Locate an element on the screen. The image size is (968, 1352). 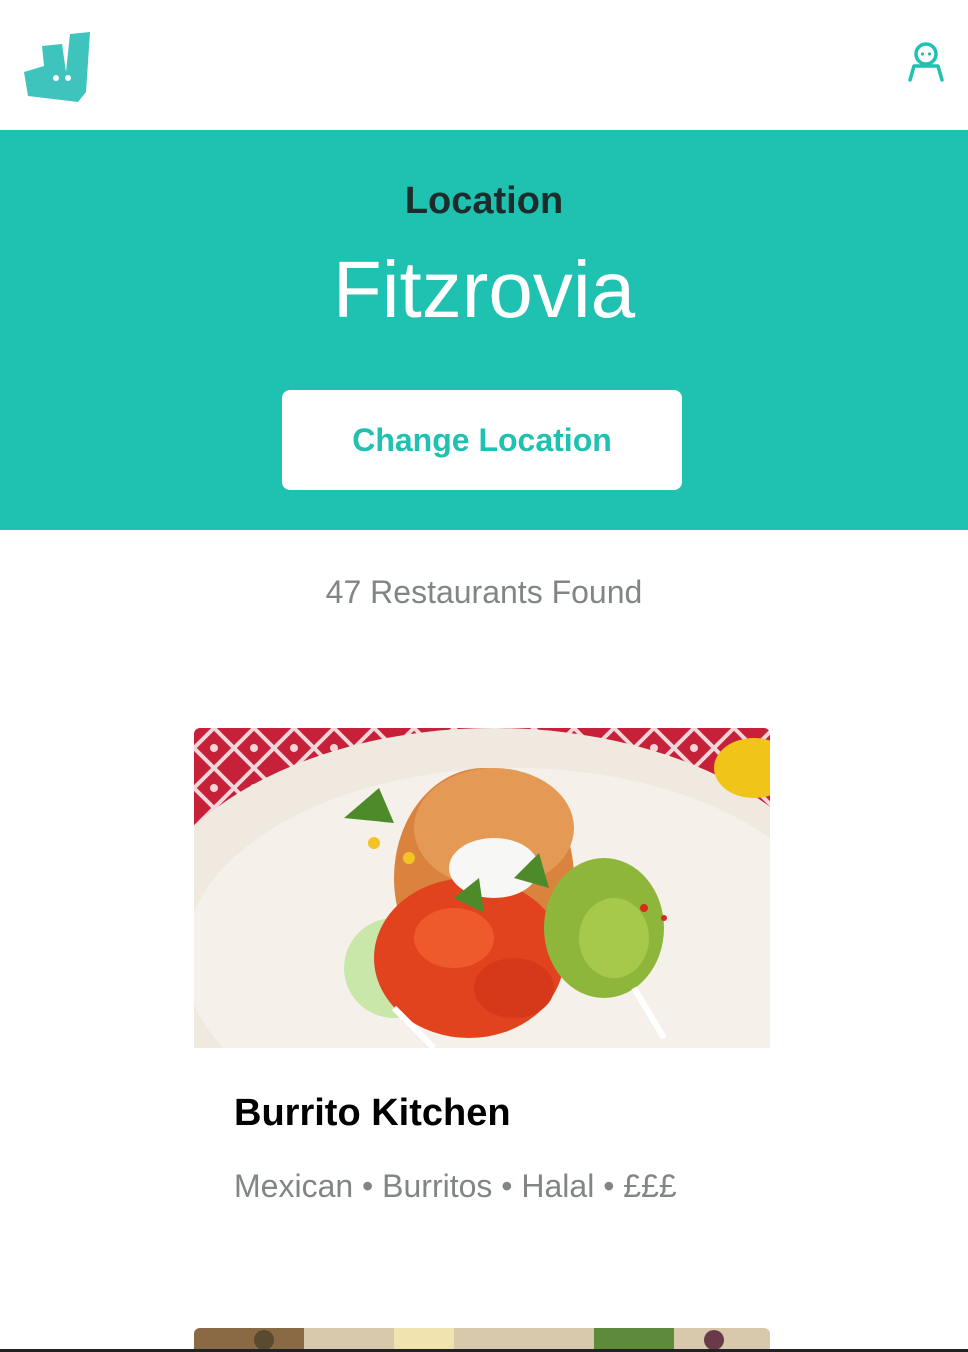
user-account-icon is located at coordinates (926, 60).